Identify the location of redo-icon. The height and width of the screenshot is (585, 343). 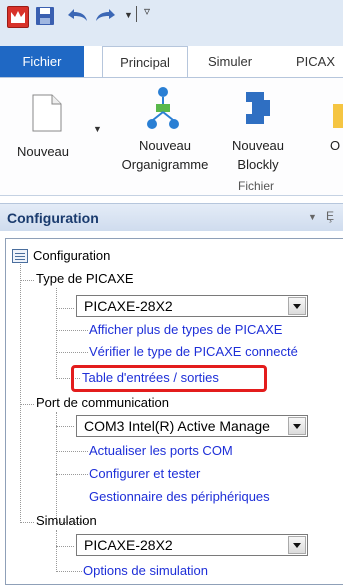
(106, 15).